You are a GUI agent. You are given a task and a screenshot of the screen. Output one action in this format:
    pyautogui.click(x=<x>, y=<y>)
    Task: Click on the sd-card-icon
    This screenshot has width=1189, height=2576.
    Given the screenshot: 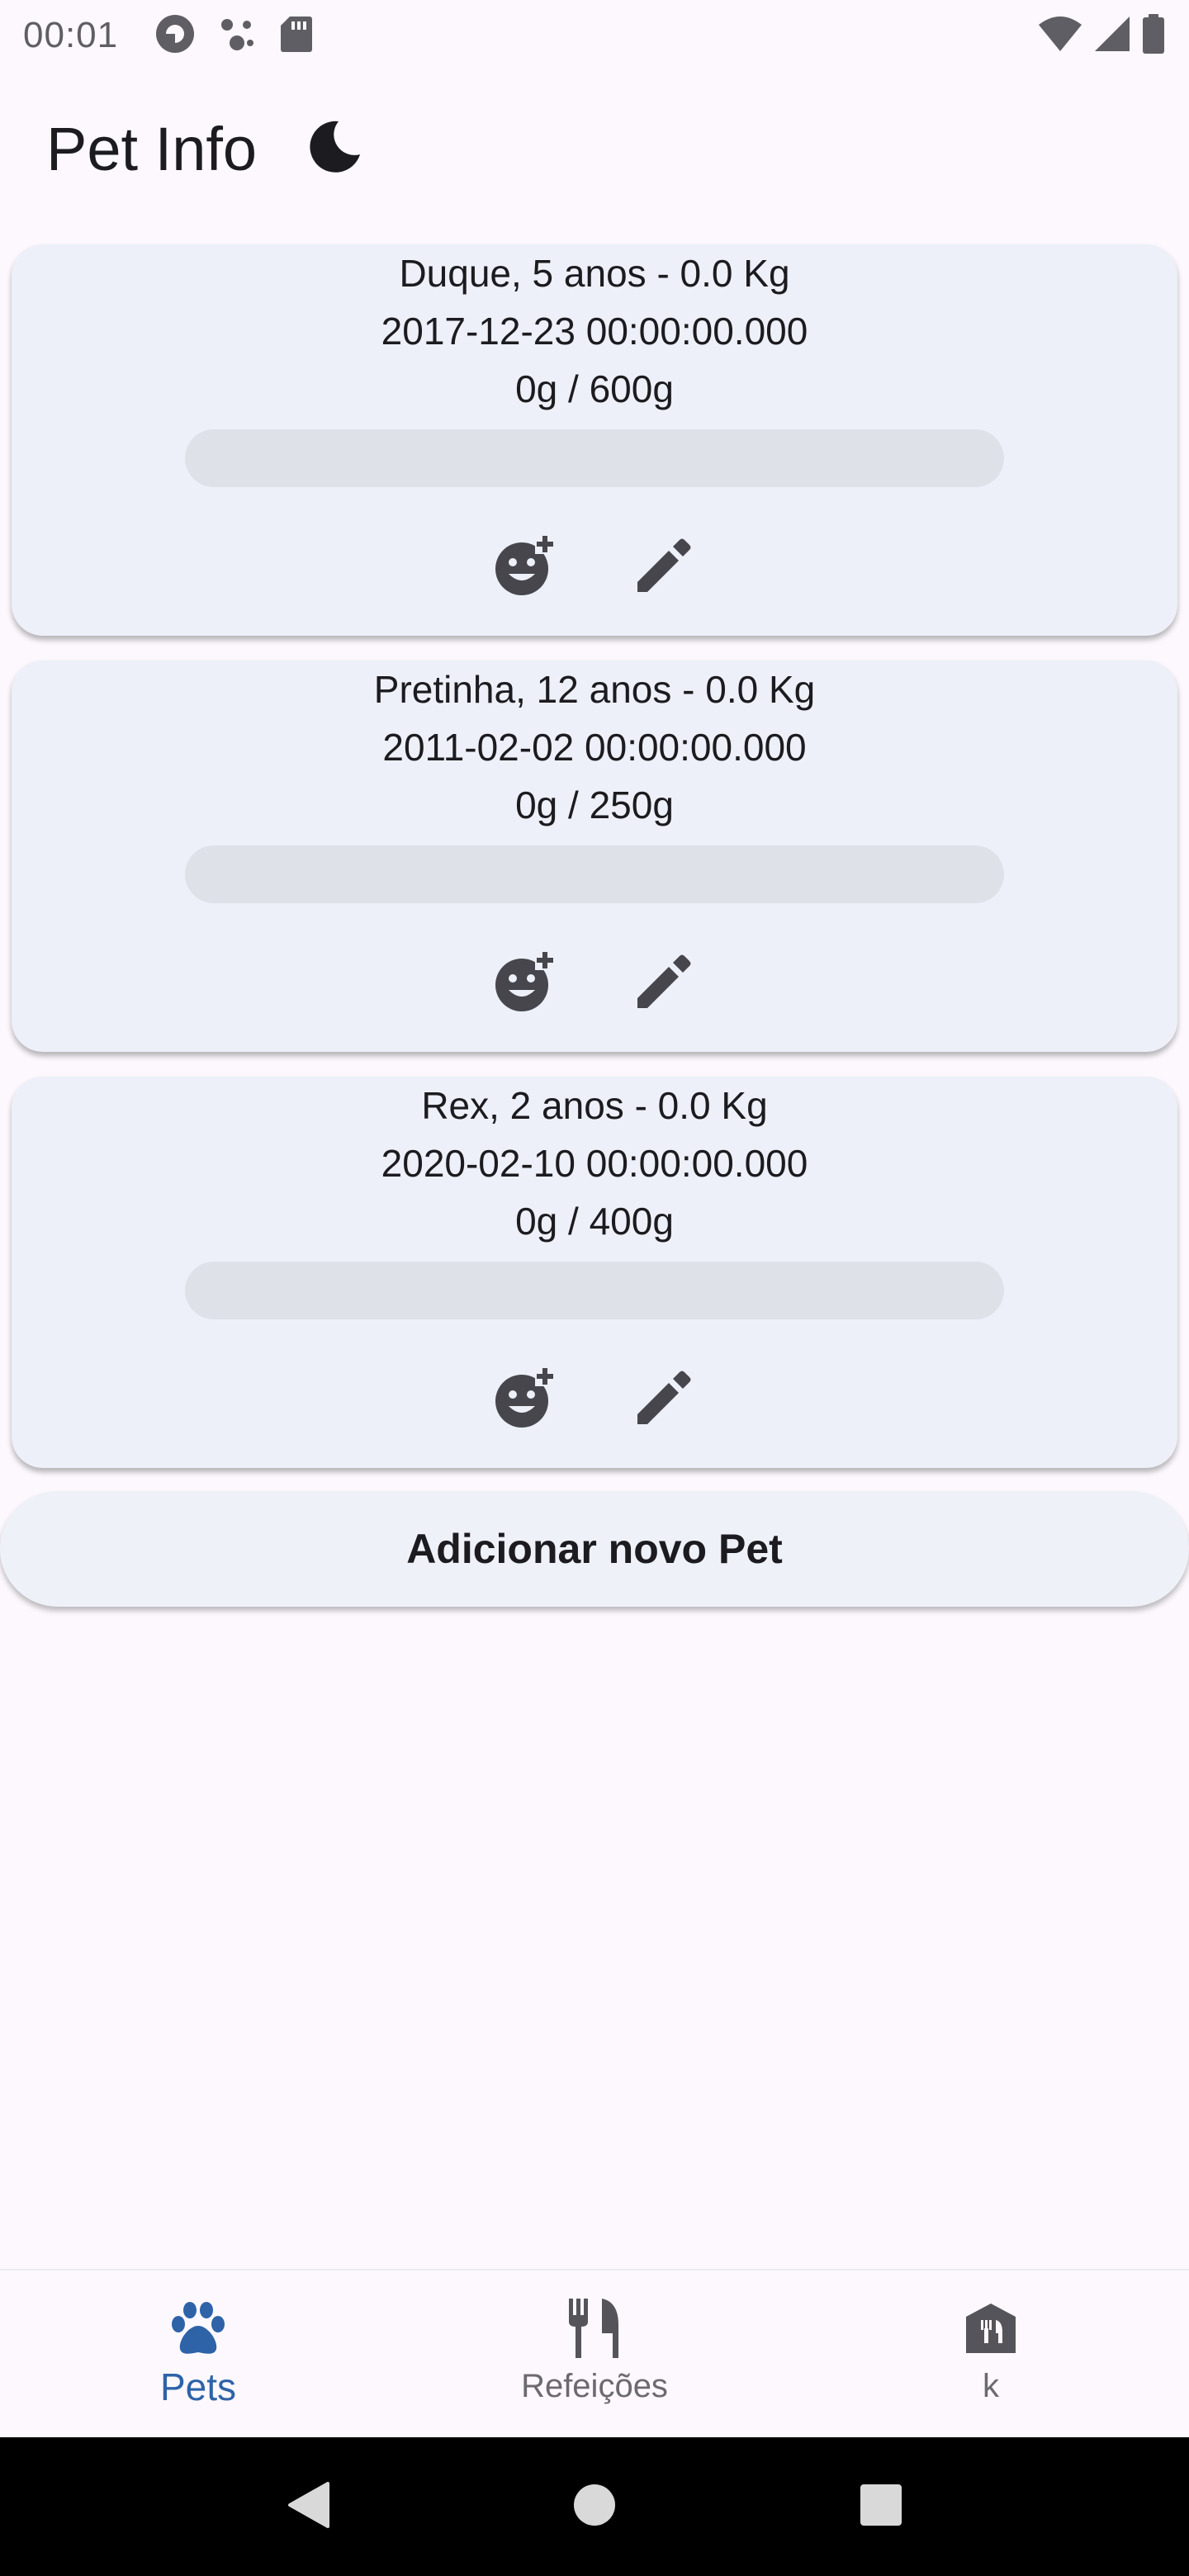 What is the action you would take?
    pyautogui.click(x=296, y=36)
    